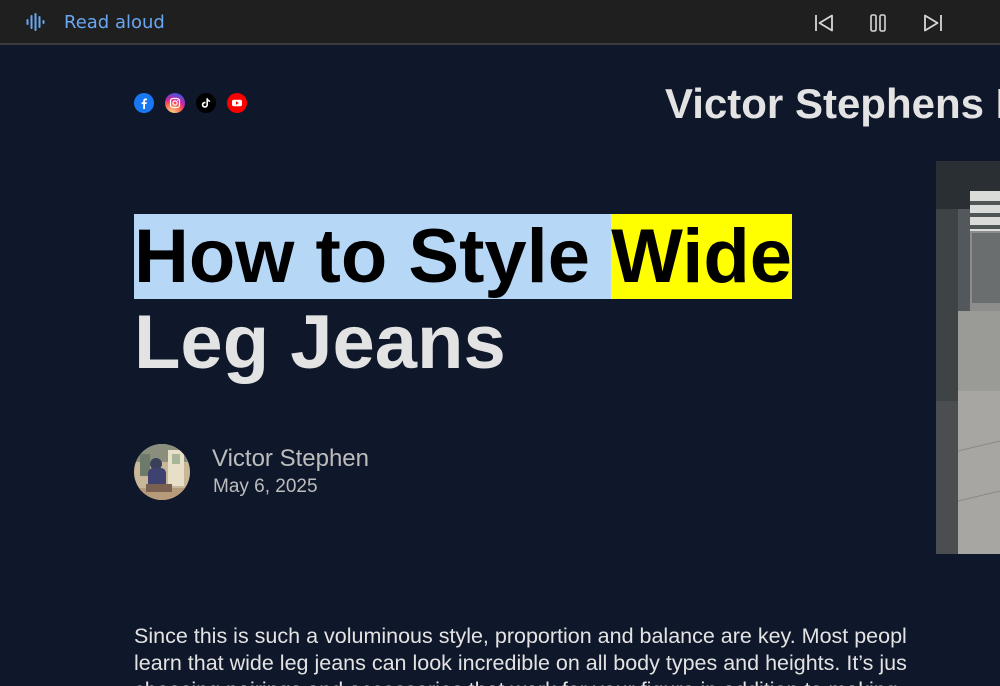 This screenshot has height=686, width=1000. I want to click on avatar, so click(162, 472).